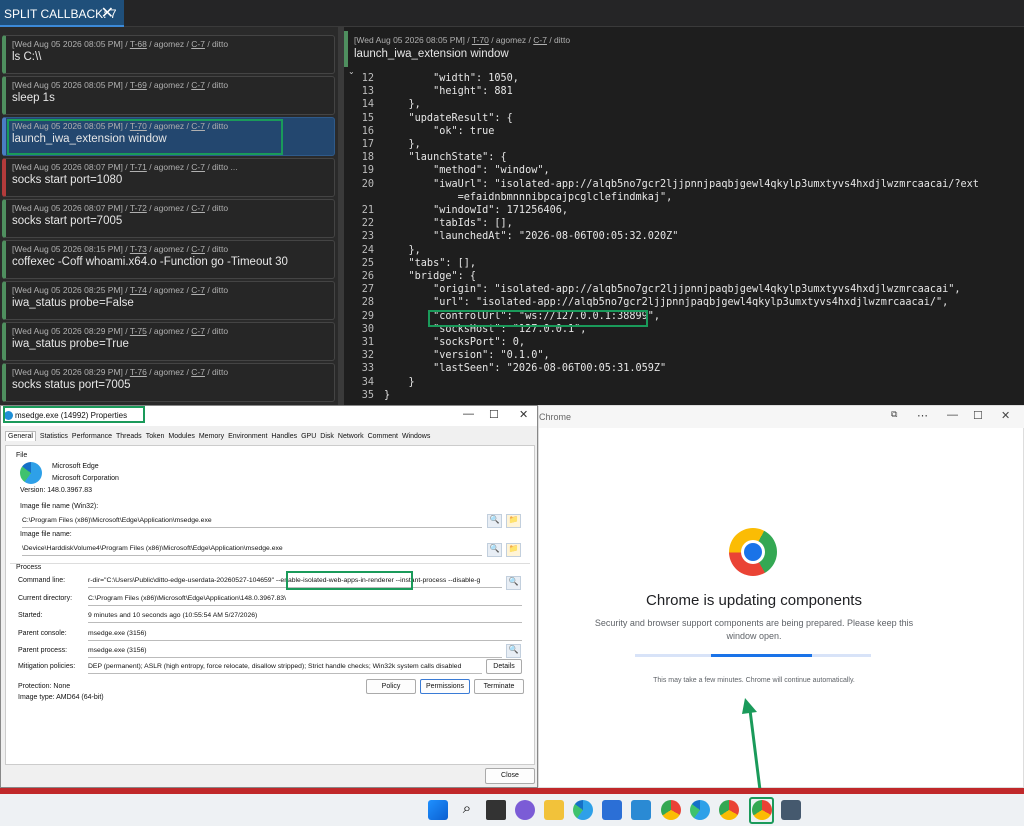 This screenshot has width=1024, height=826. Describe the element at coordinates (791, 810) in the screenshot. I see `remote-desktop-icon` at that location.